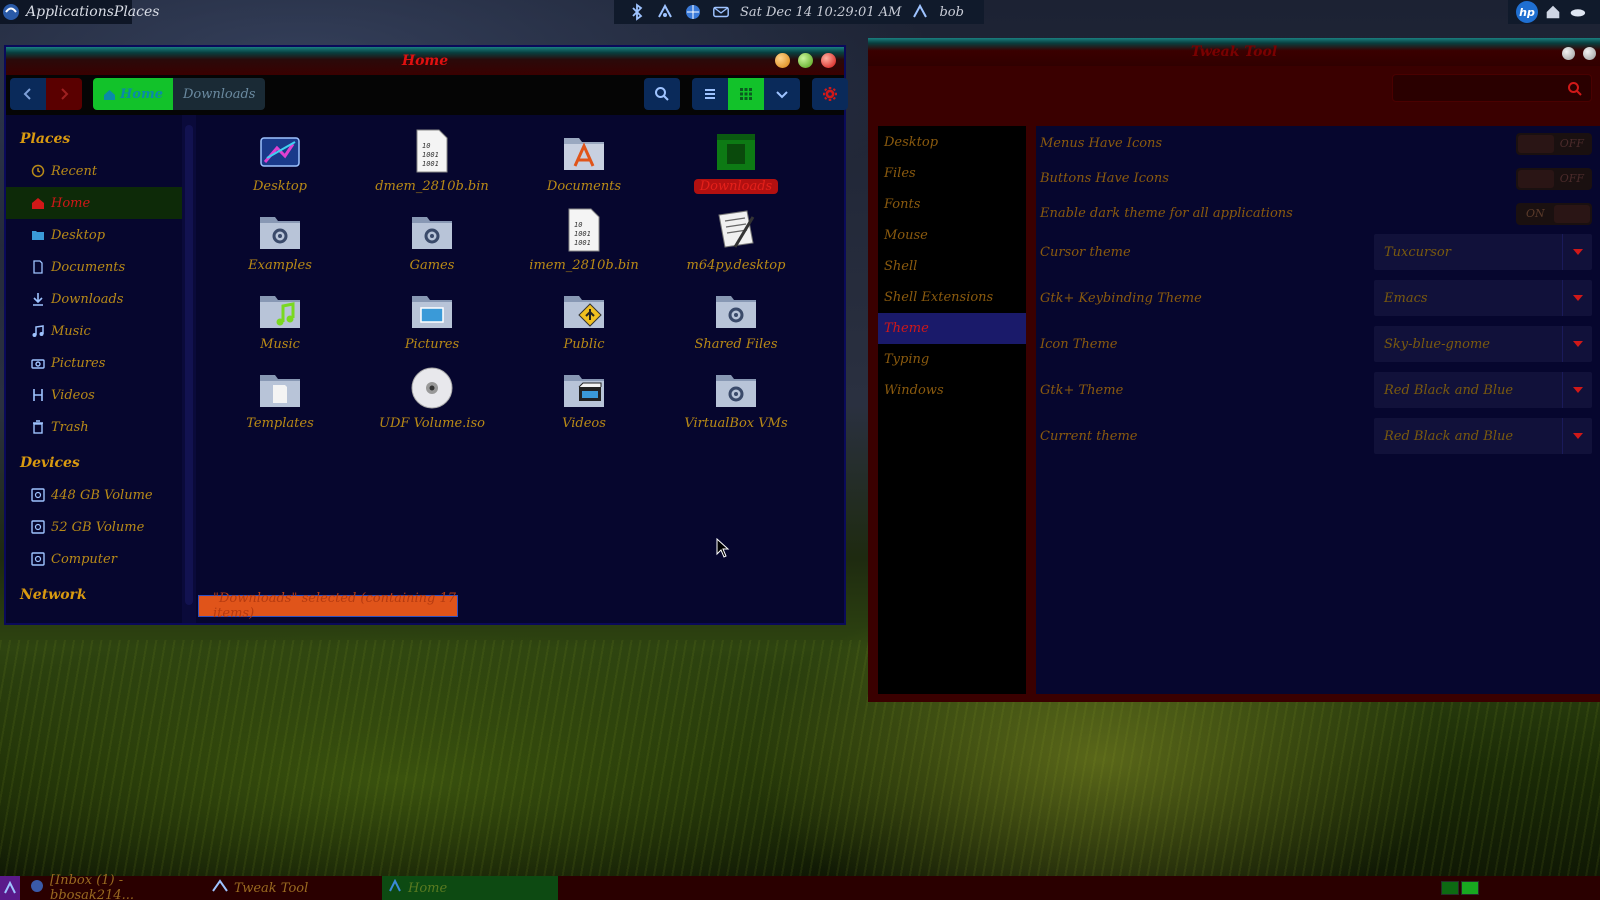 The height and width of the screenshot is (900, 1600). What do you see at coordinates (87, 299) in the screenshot?
I see `sidebar-item-label: Downloads` at bounding box center [87, 299].